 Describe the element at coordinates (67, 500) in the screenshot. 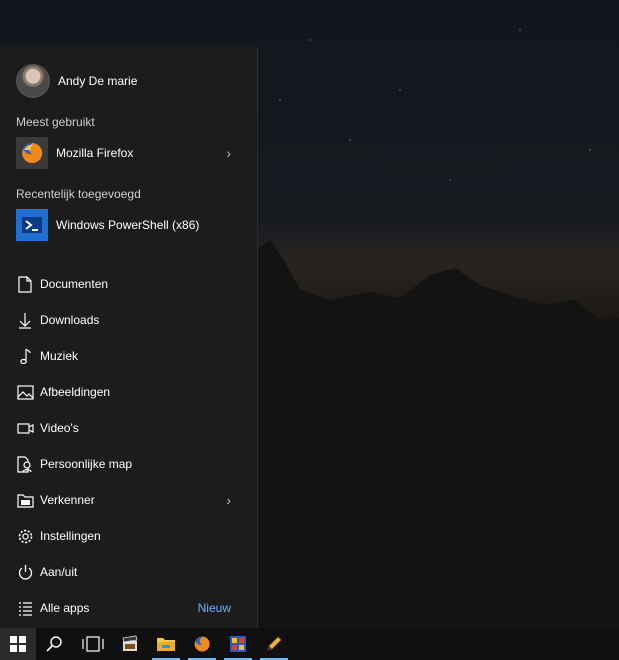

I see `place-label: Verkenner` at that location.